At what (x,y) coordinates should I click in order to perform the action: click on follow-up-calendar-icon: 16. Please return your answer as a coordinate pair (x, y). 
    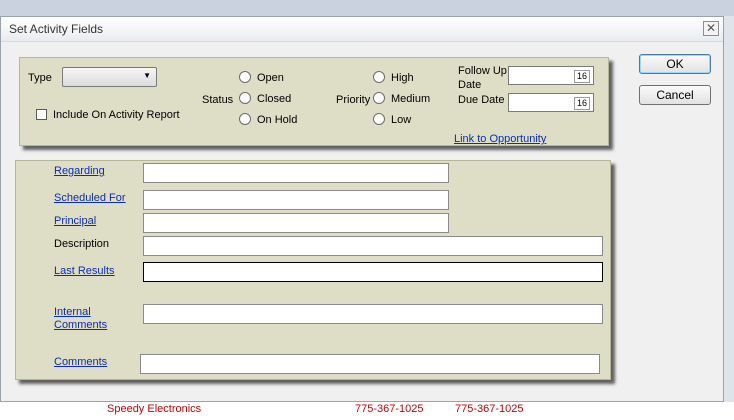
    Looking at the image, I should click on (581, 76).